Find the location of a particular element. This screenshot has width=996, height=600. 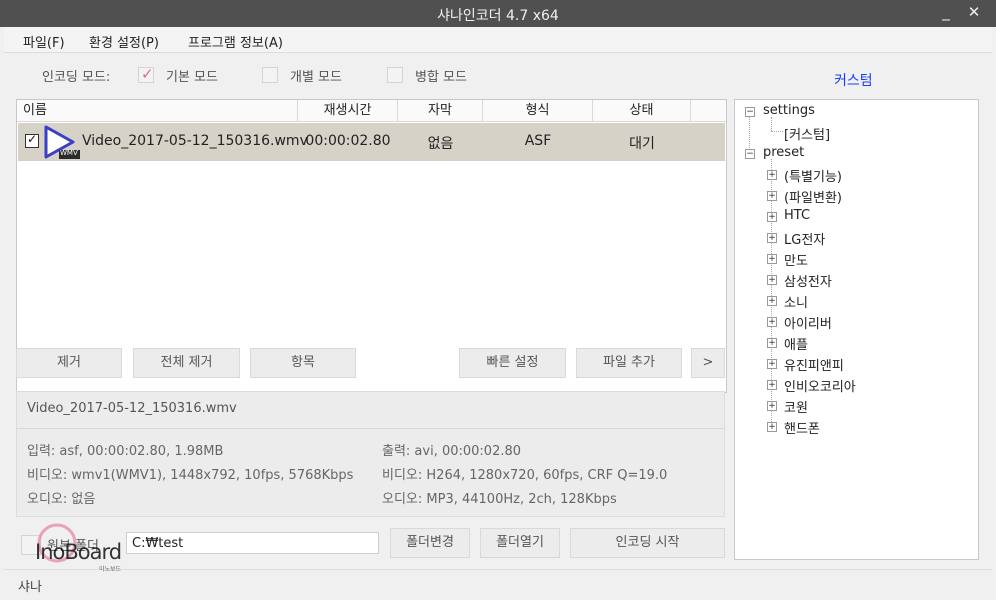

merge-mode-label: 병합 모드 is located at coordinates (441, 75).